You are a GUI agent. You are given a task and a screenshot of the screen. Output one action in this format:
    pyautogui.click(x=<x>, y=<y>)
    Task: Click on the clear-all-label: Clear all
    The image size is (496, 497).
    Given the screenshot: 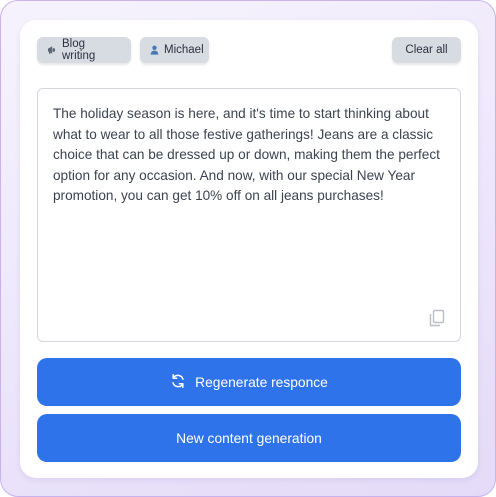 What is the action you would take?
    pyautogui.click(x=426, y=50)
    